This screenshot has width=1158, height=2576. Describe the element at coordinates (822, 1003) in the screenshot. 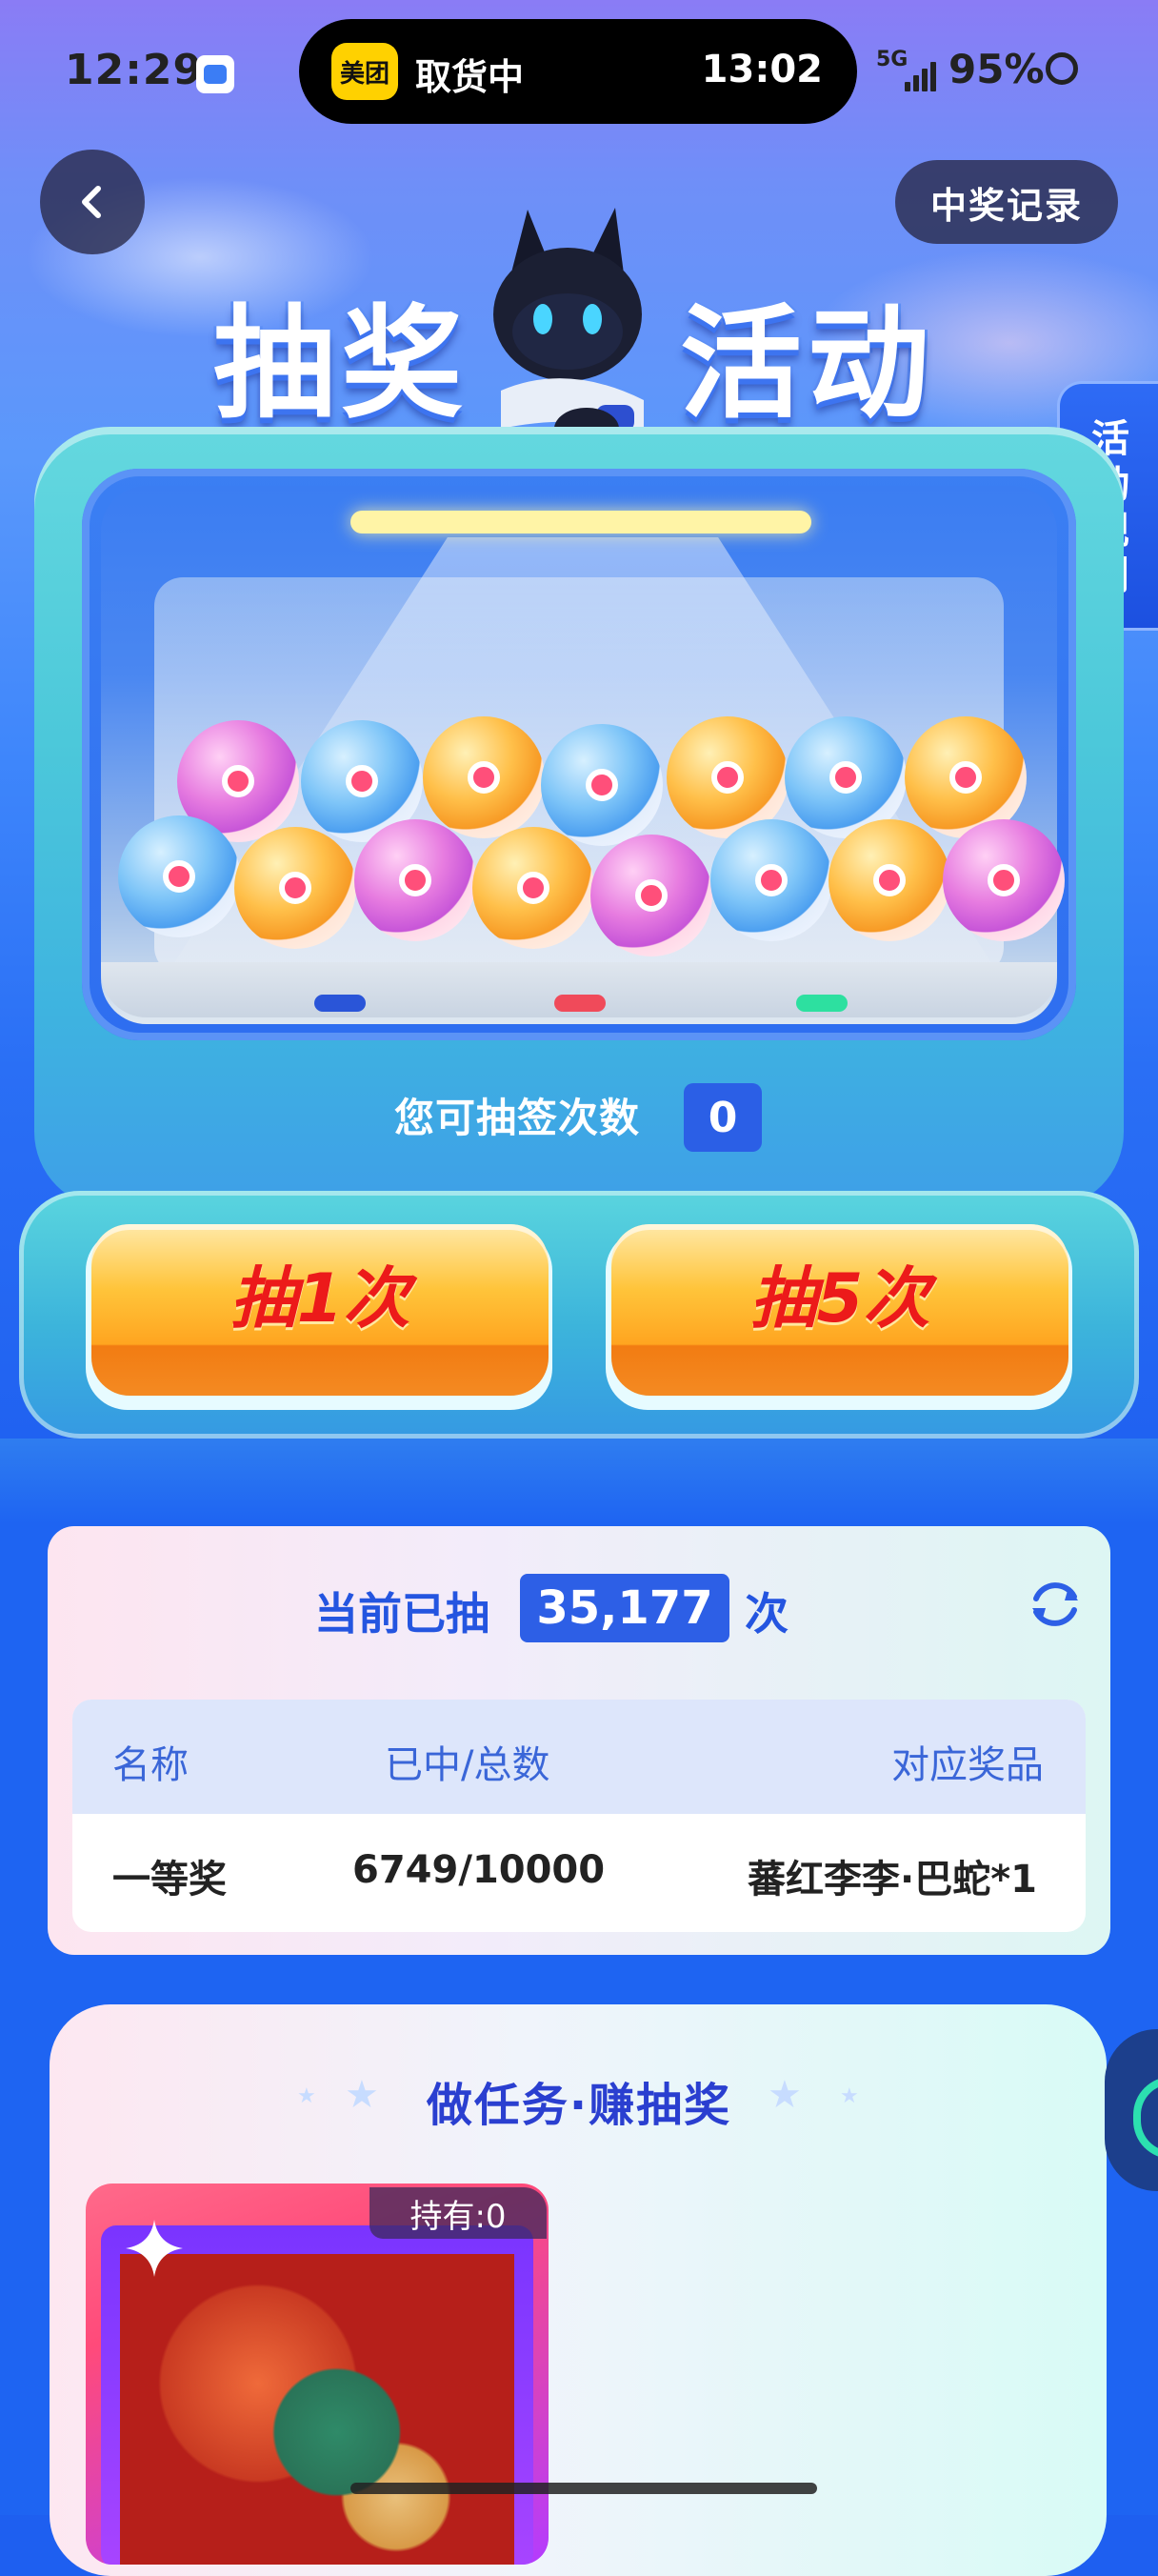

I see `indicator-light-green` at that location.